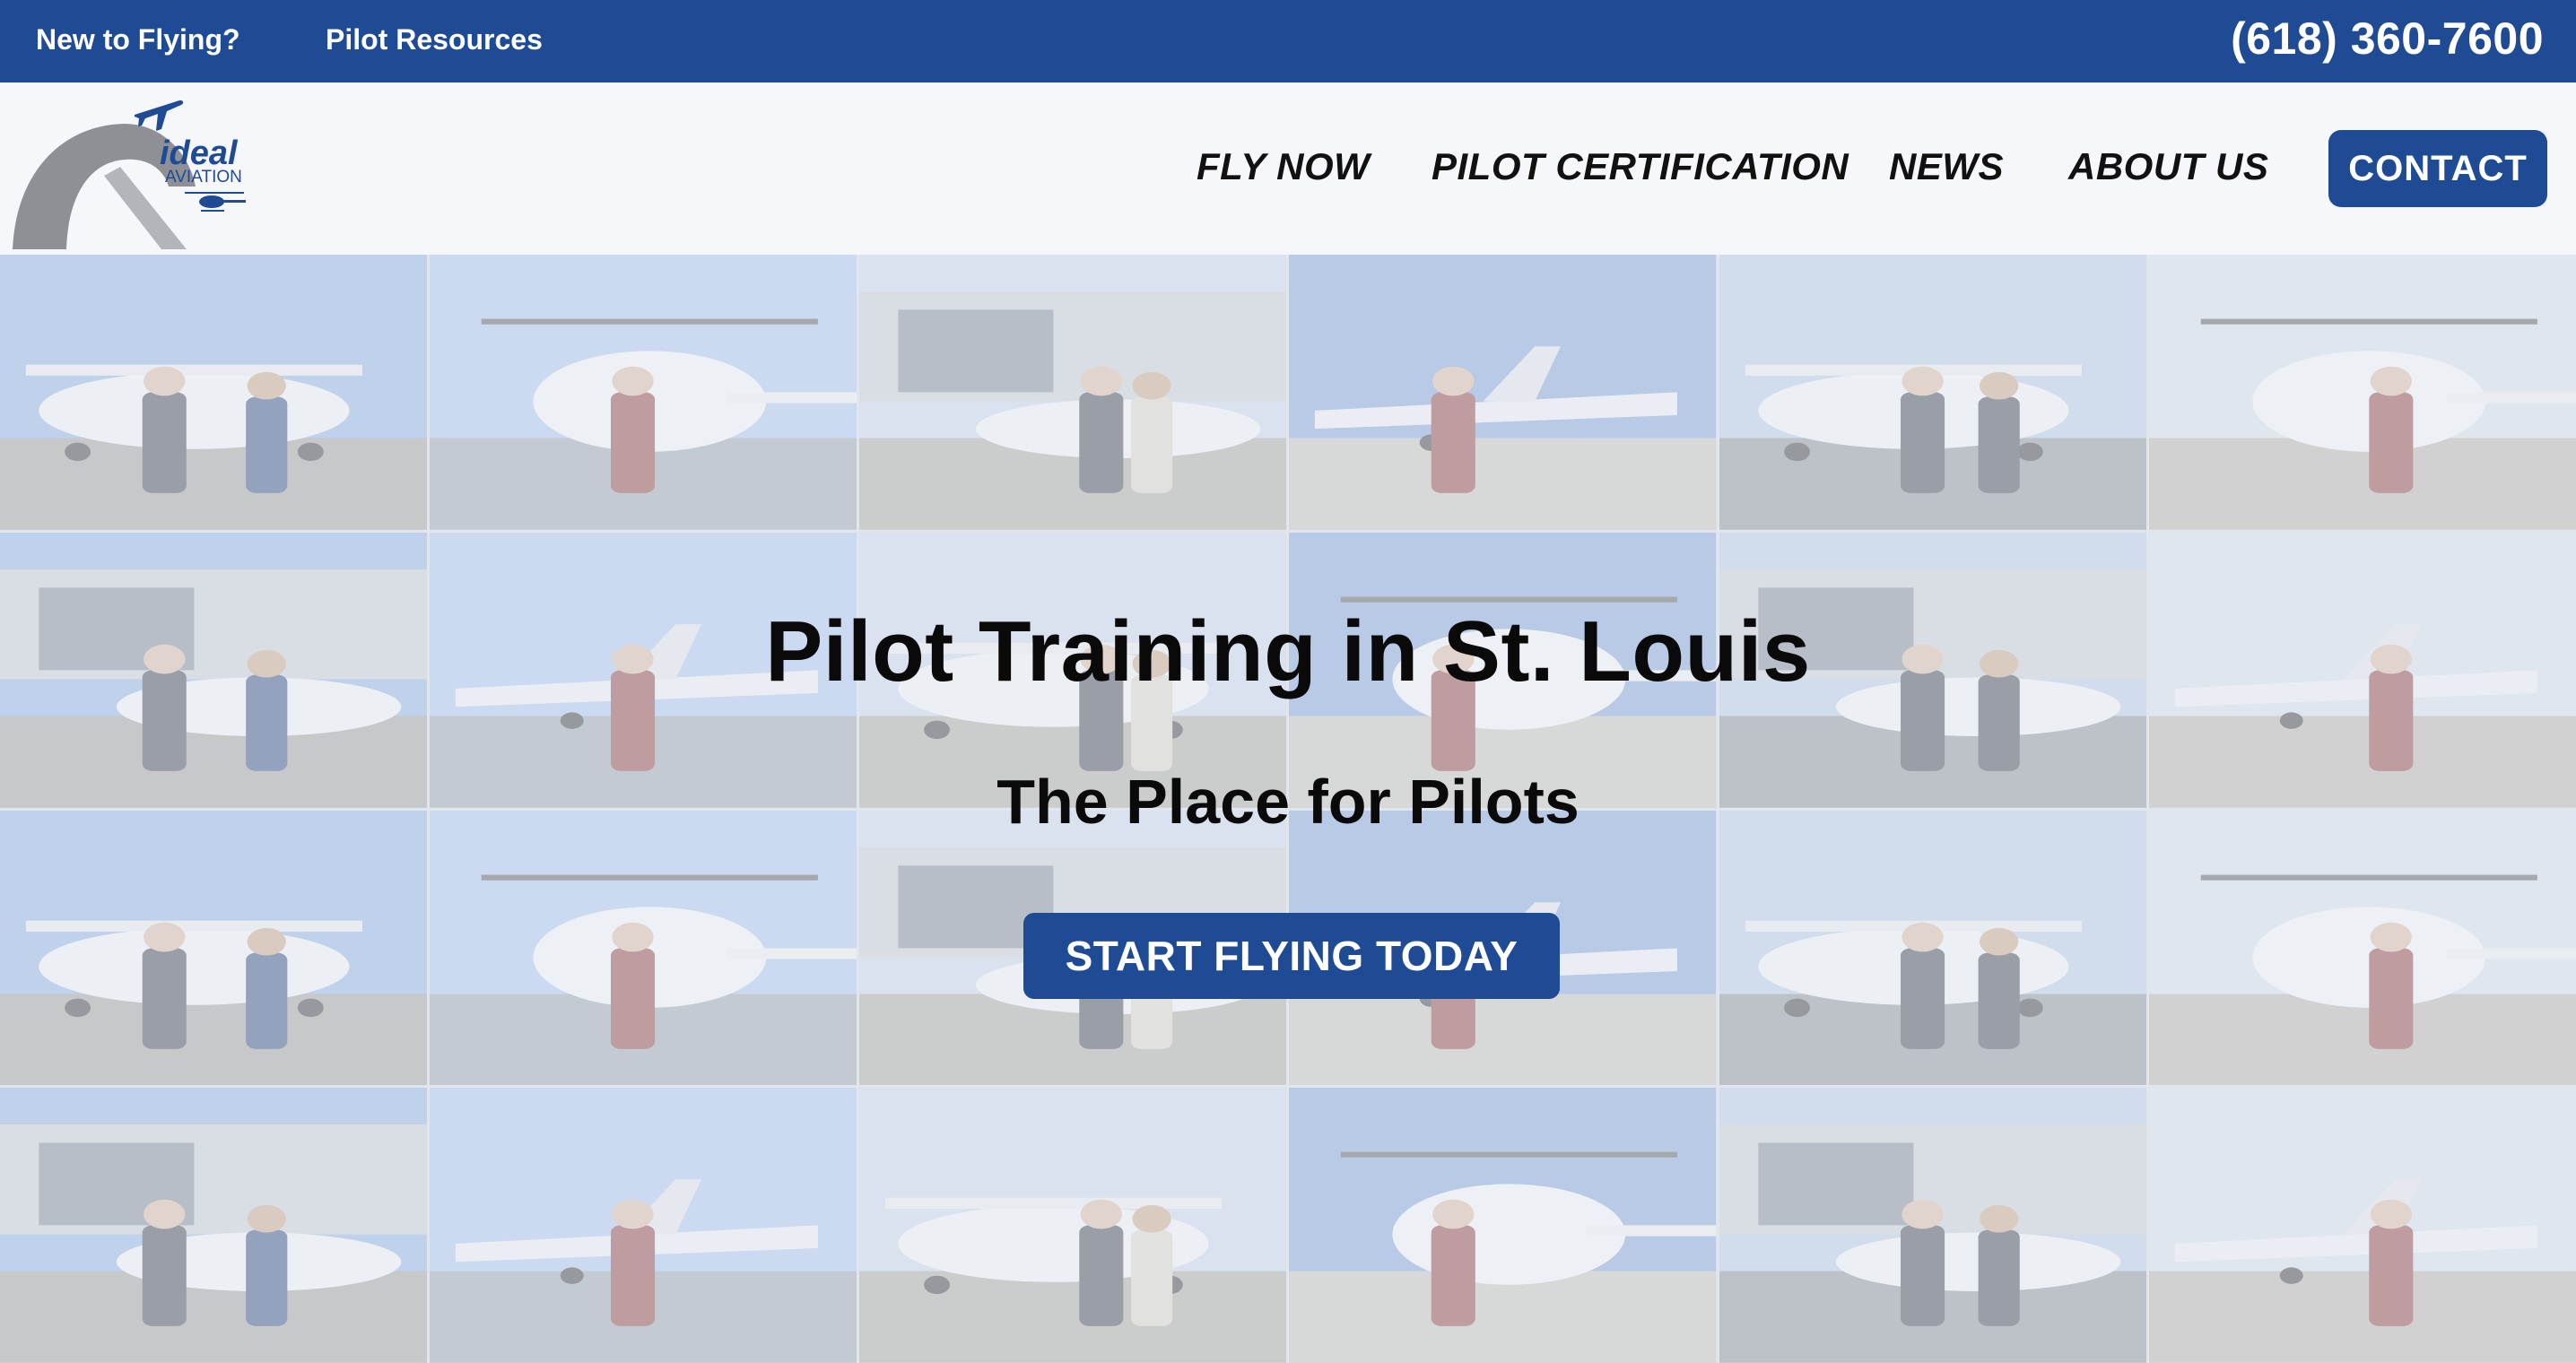  Describe the element at coordinates (1291, 956) in the screenshot. I see `start-flying-today-button: START FLYING TODAY` at that location.